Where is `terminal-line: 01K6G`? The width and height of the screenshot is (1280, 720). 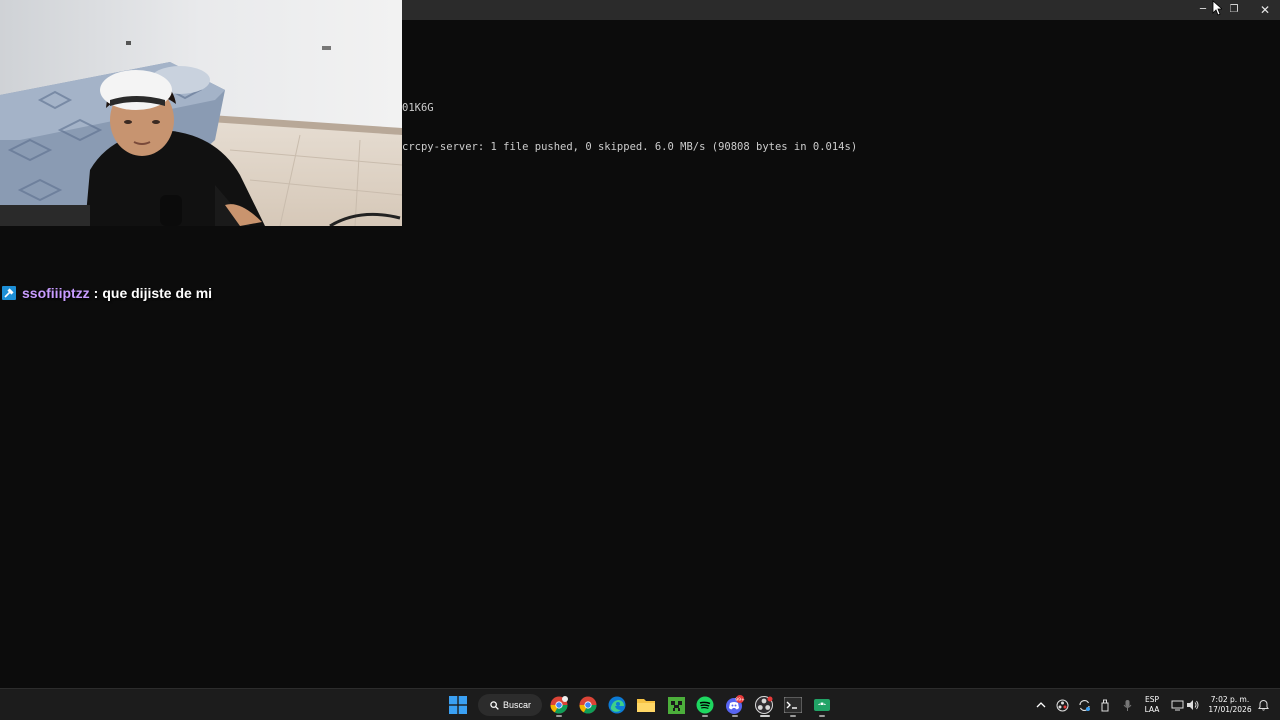
terminal-line: 01K6G is located at coordinates (418, 108).